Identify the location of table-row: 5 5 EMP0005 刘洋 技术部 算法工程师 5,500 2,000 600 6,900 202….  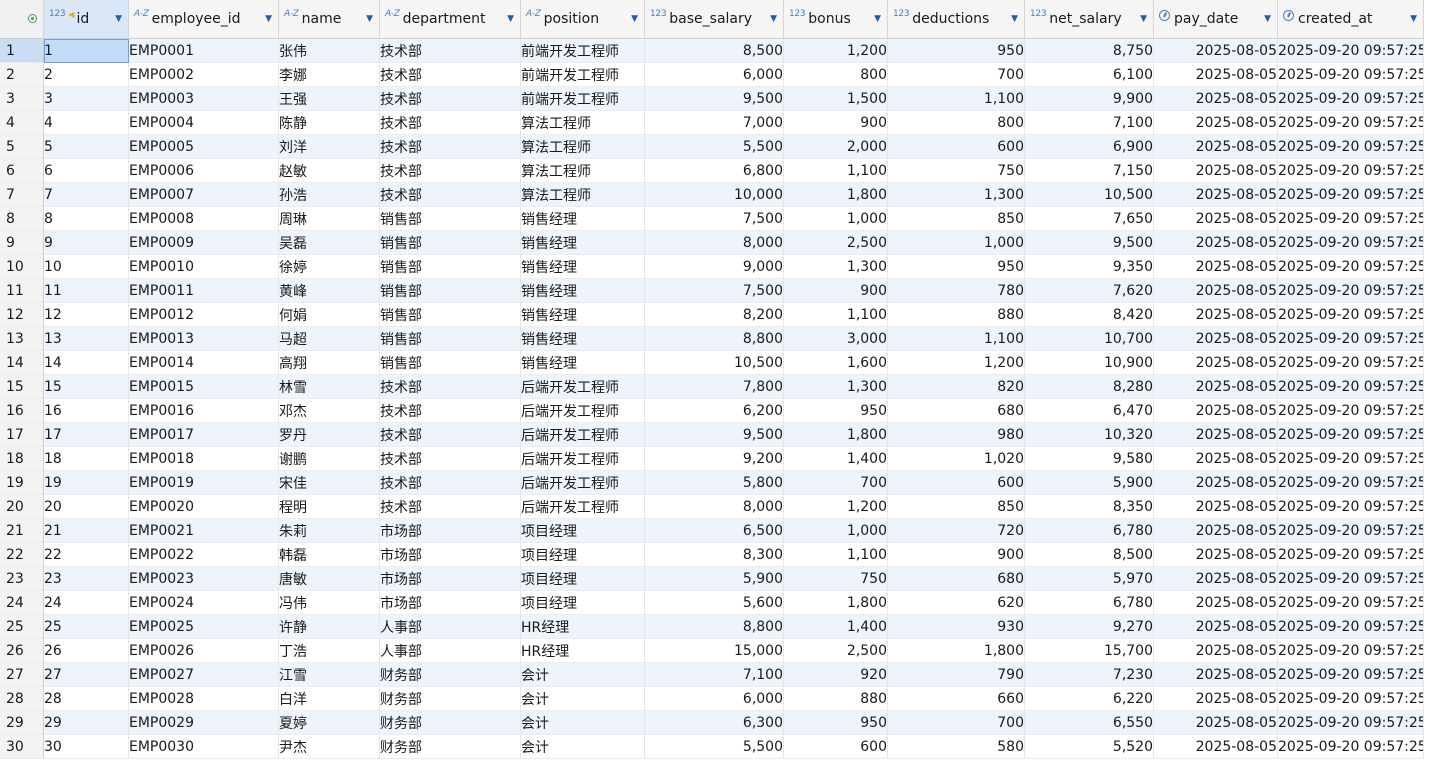
(712, 147).